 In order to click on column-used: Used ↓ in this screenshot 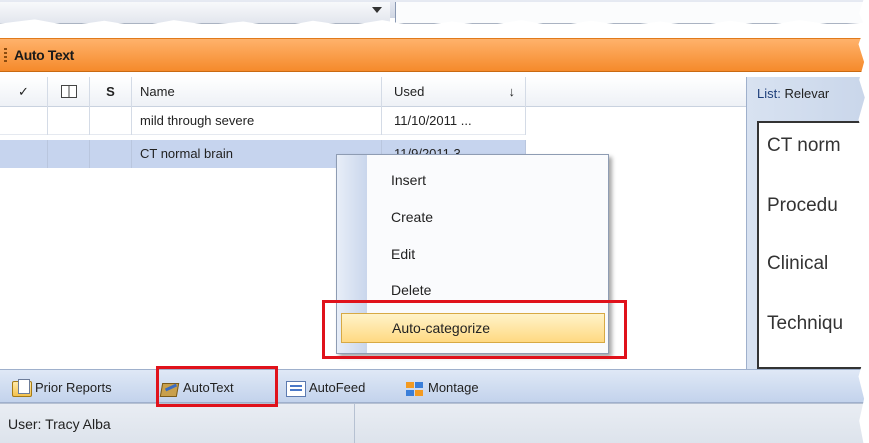, I will do `click(454, 92)`.